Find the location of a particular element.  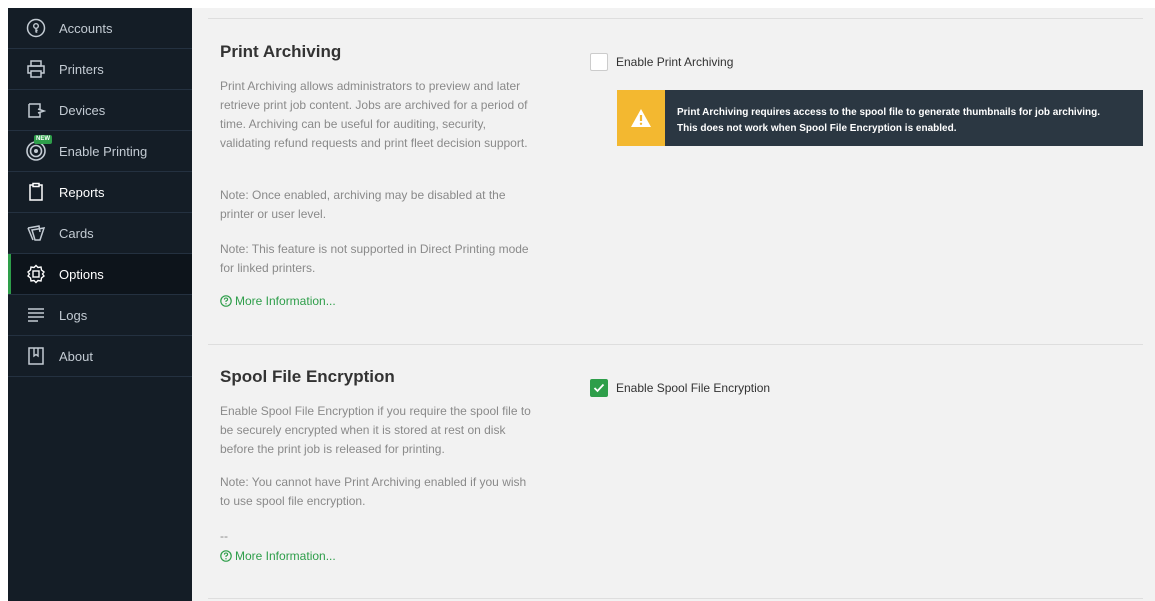

book-icon is located at coordinates (36, 356).